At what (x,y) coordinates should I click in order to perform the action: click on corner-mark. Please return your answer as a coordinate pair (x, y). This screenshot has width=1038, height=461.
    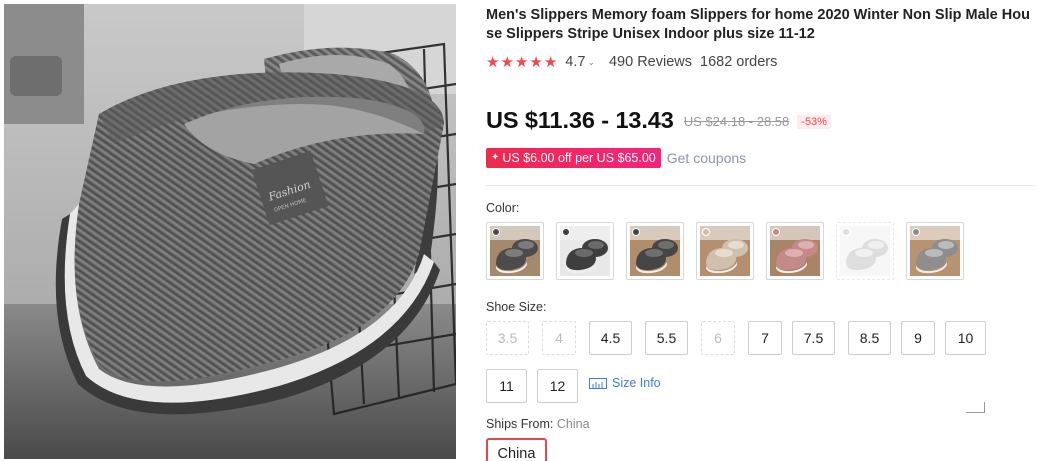
    Looking at the image, I should click on (975, 407).